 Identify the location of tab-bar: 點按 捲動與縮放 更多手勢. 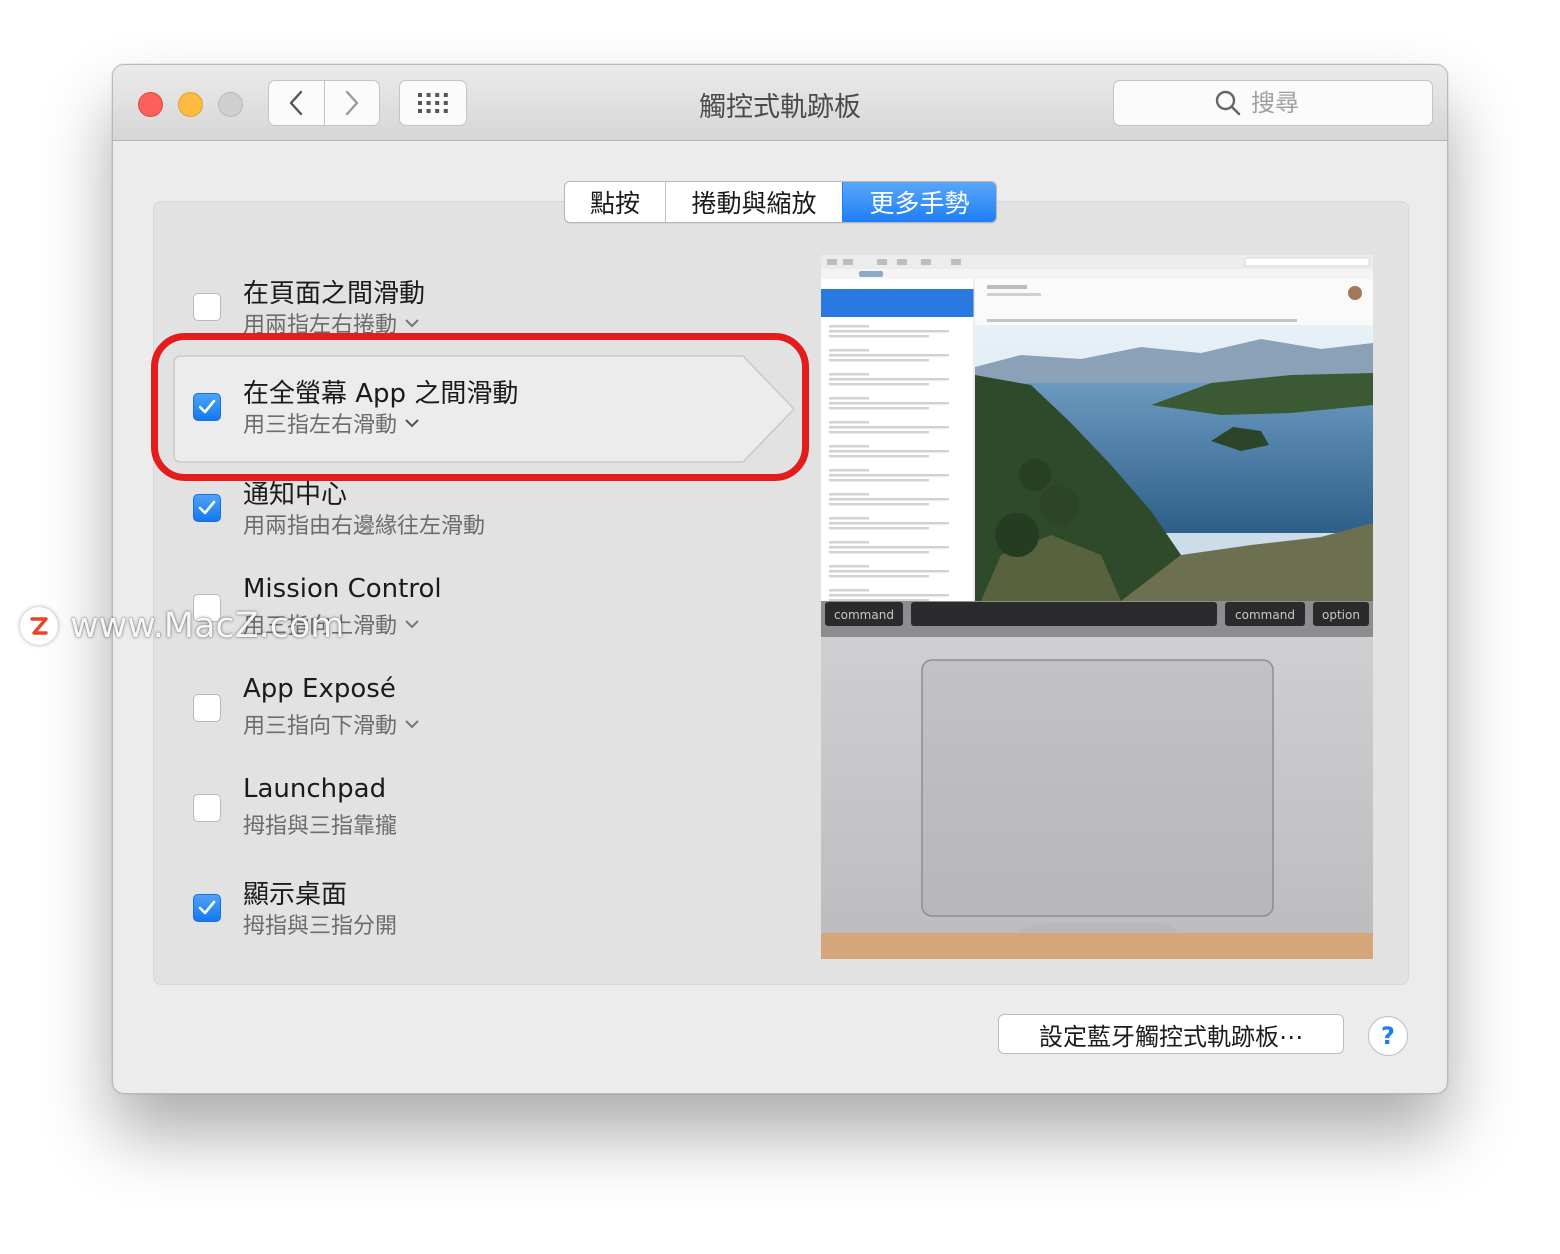
(780, 202).